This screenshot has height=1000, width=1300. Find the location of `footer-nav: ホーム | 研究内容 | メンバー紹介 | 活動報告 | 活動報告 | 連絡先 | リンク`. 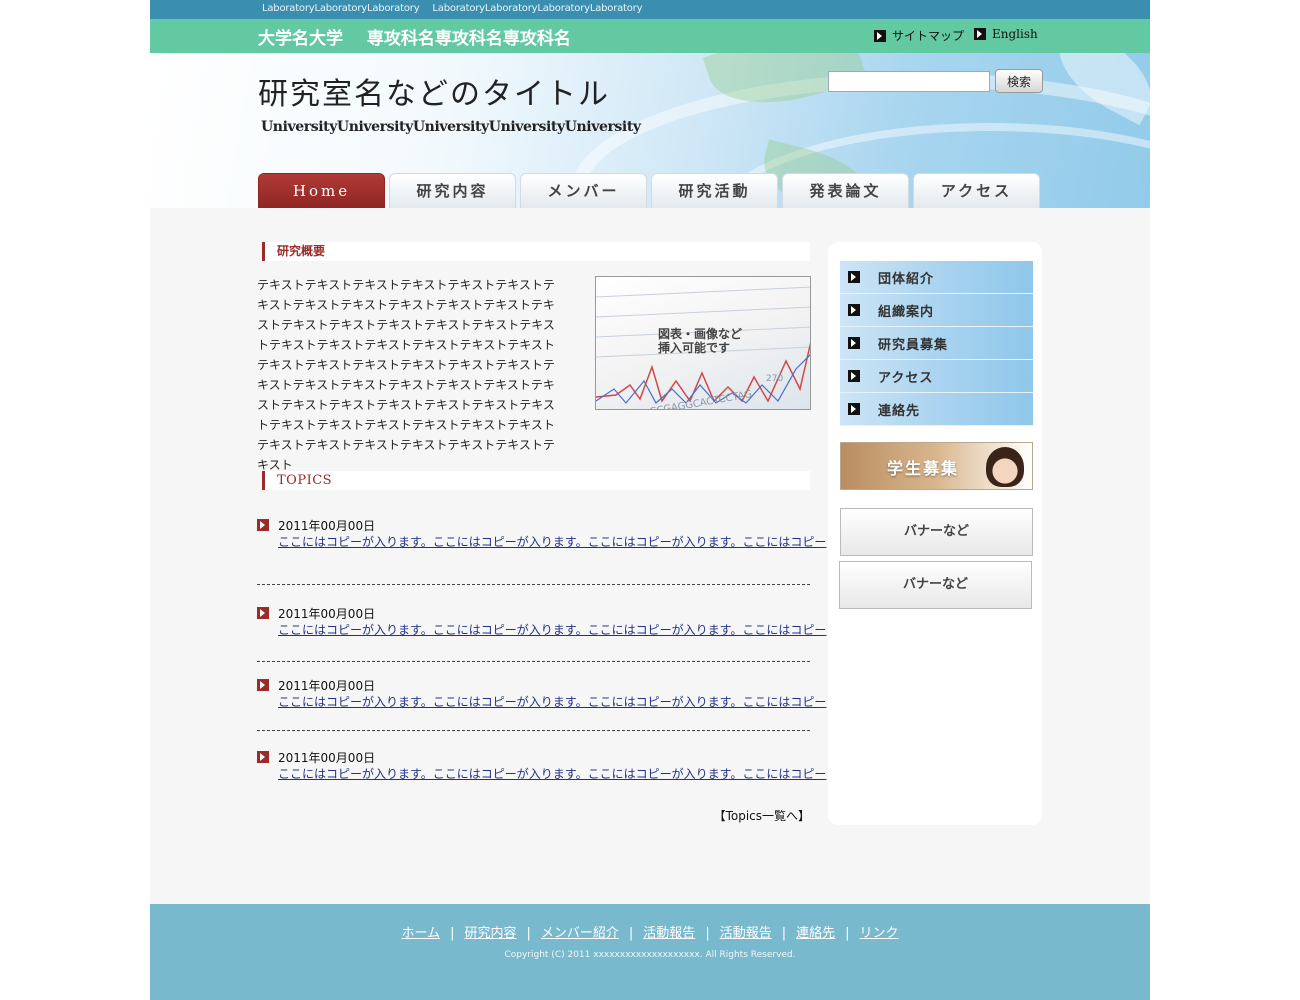

footer-nav: ホーム | 研究内容 | メンバー紹介 | 活動報告 | 活動報告 | 連絡先 | リンク is located at coordinates (650, 931).